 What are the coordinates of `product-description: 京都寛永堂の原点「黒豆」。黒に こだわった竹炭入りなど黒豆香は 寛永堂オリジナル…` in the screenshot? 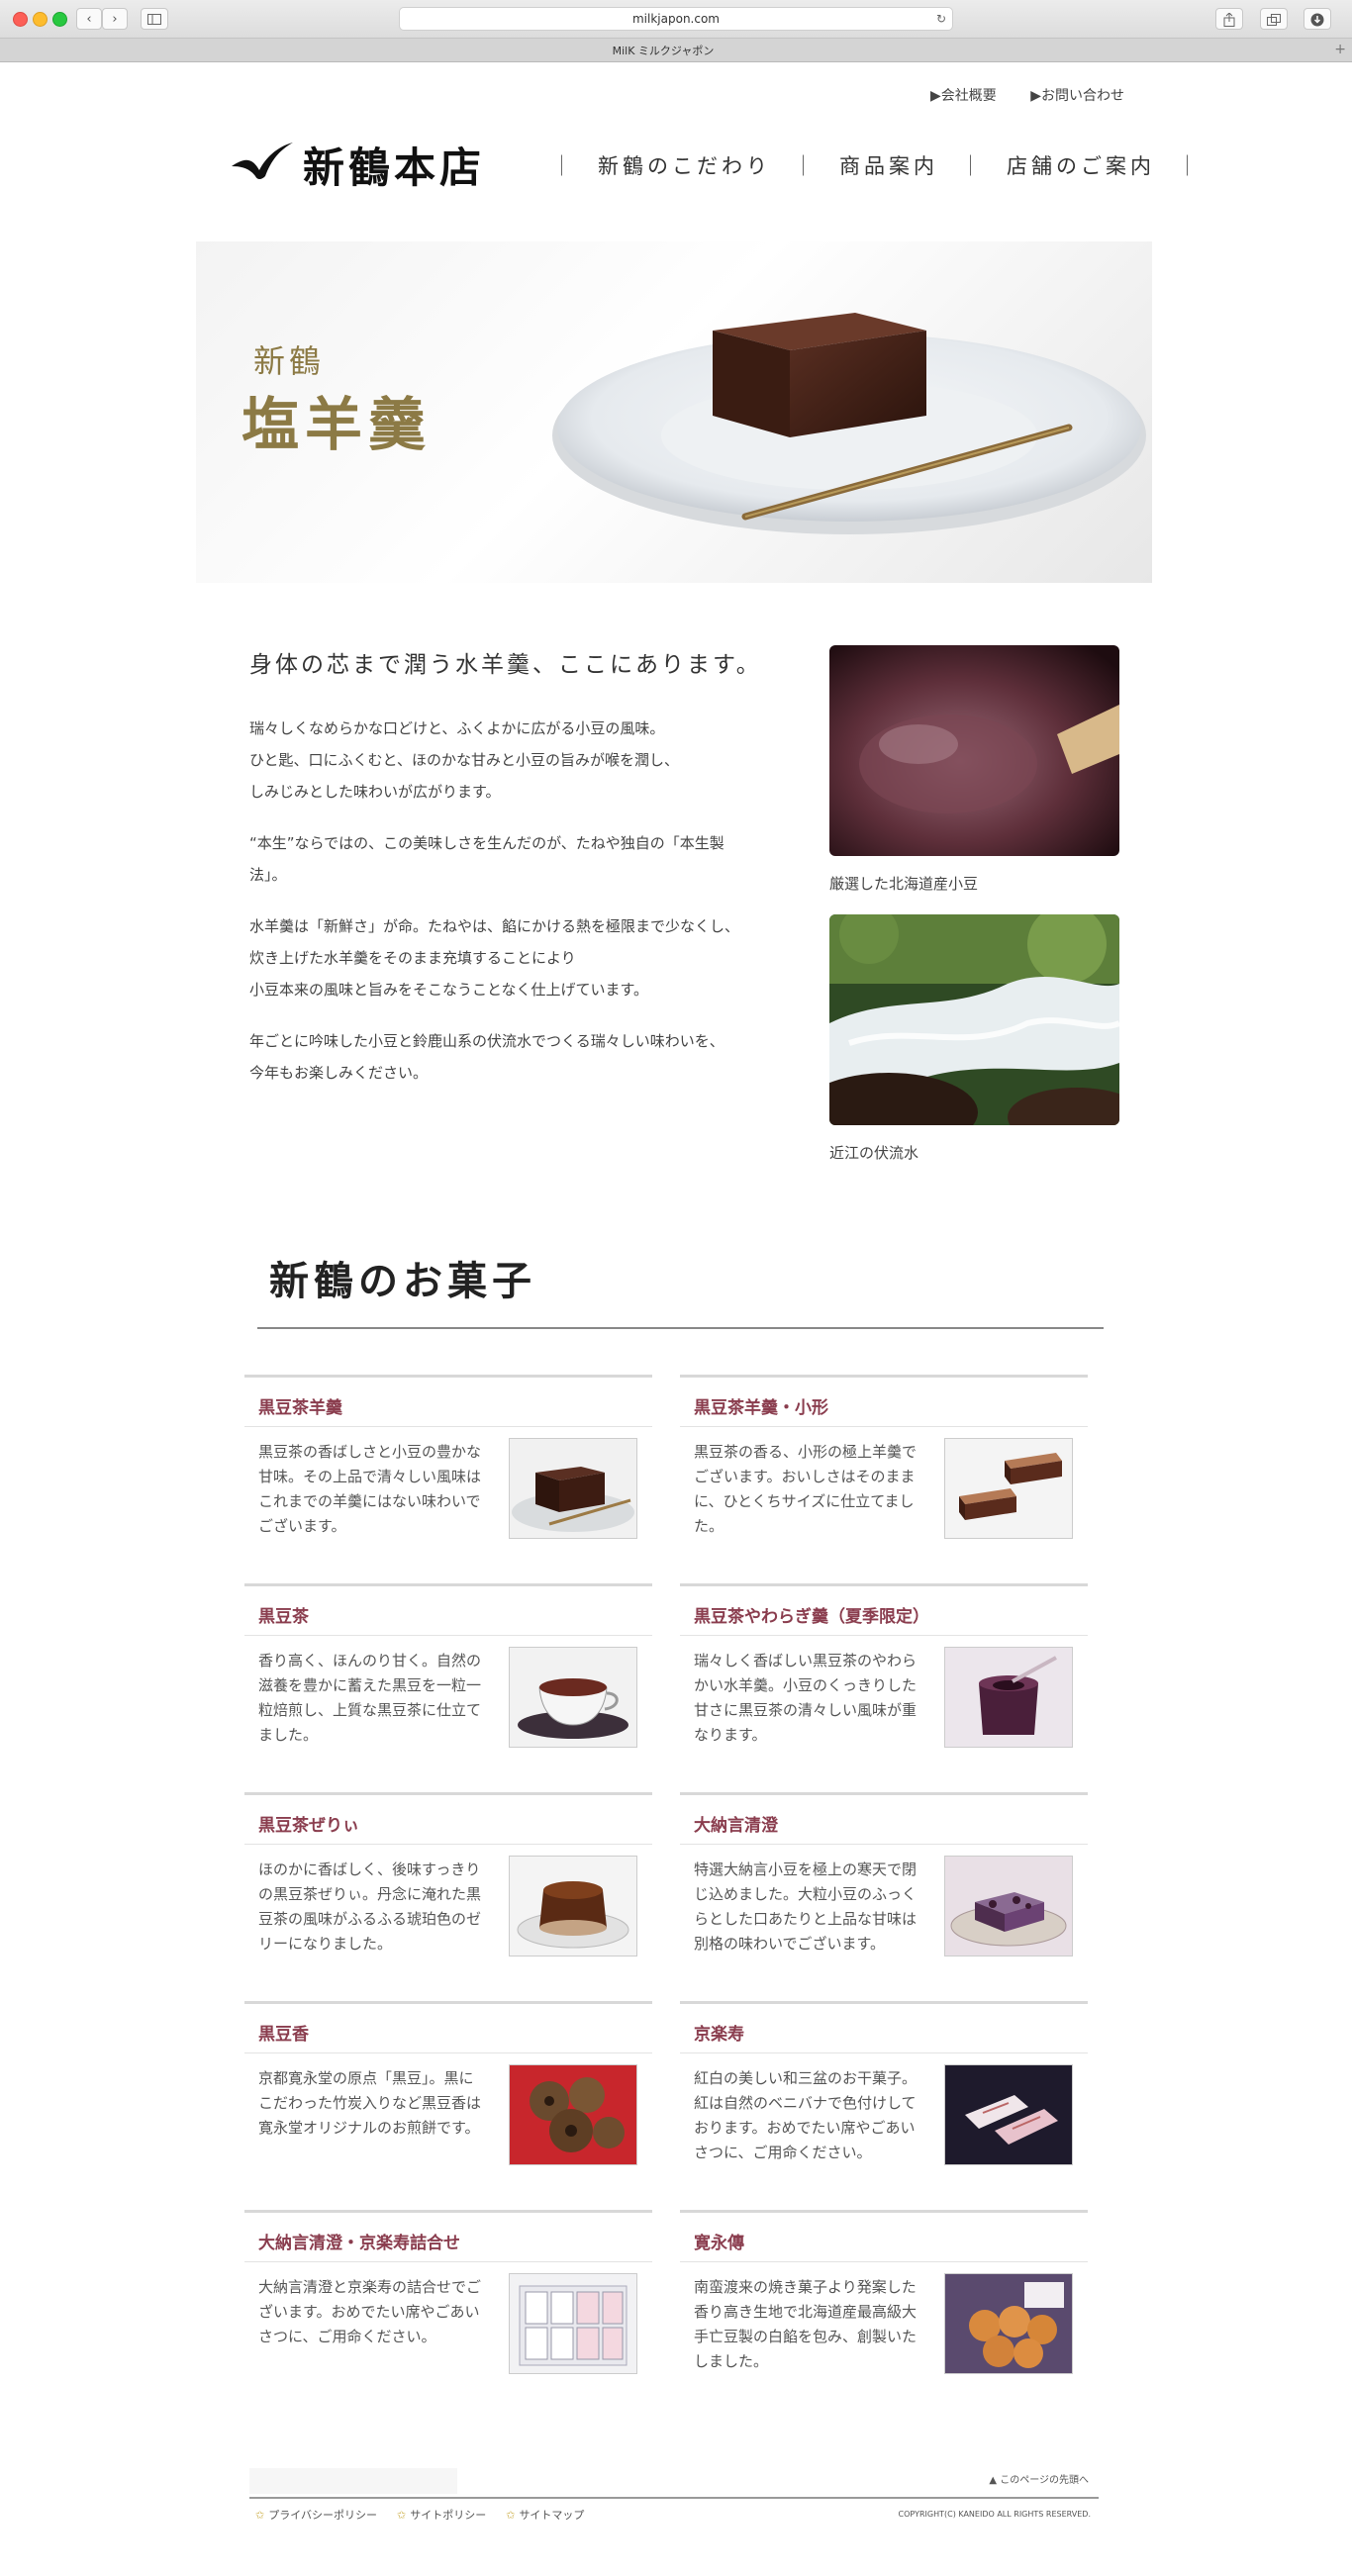 It's located at (377, 2103).